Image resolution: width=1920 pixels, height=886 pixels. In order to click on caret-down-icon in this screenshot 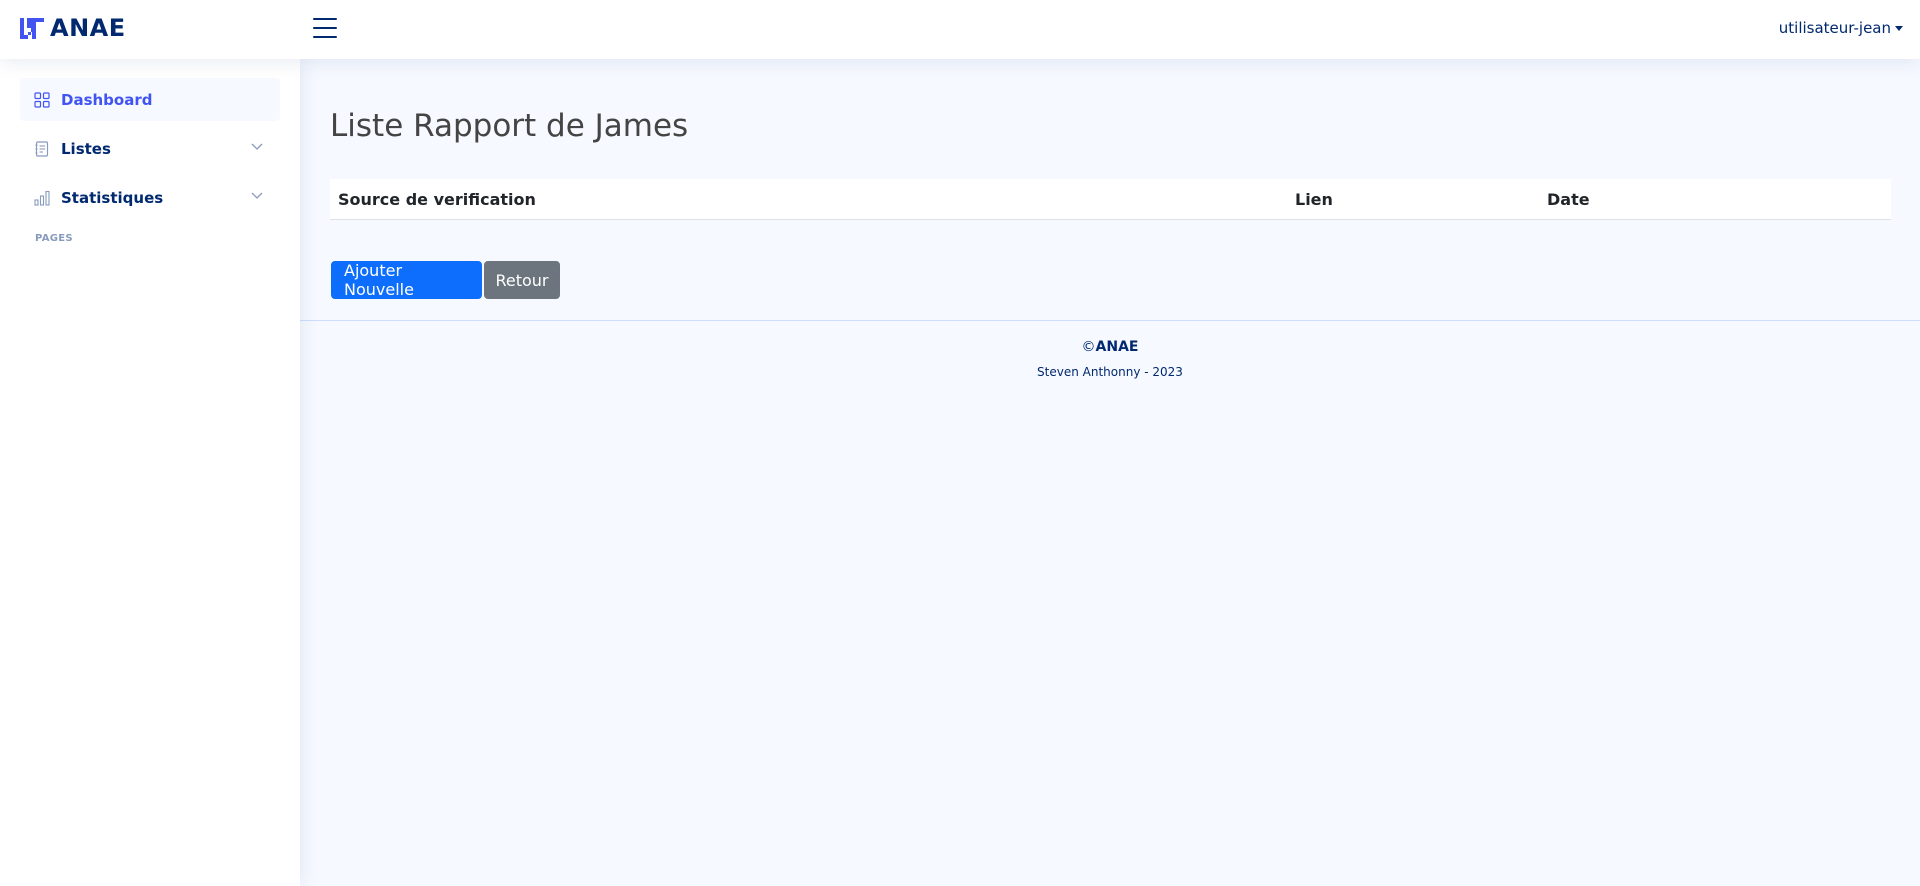, I will do `click(1899, 28)`.